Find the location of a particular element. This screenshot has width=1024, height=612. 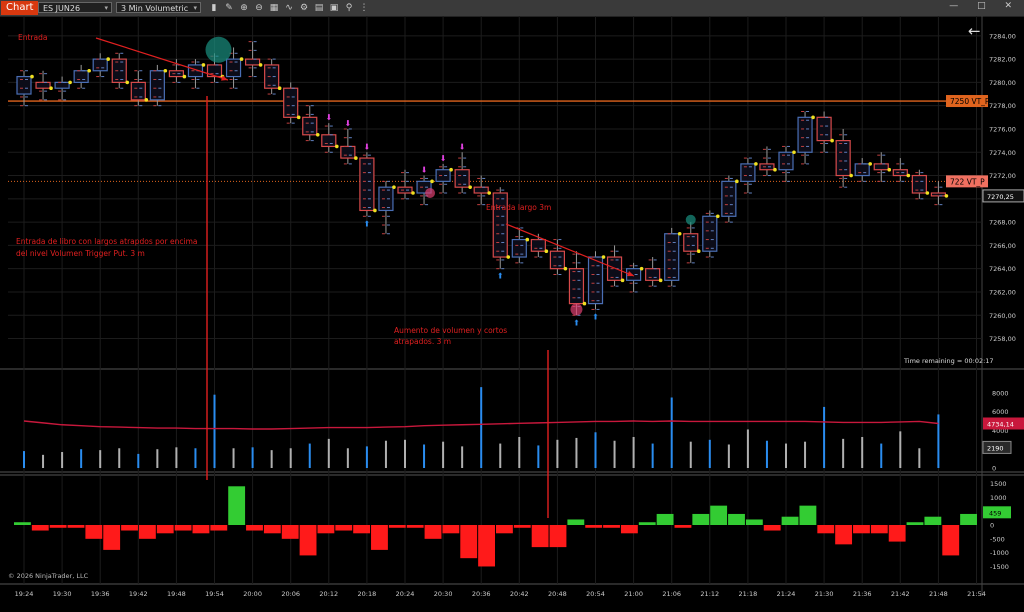

x-tick-label: 21:48 is located at coordinates (938, 594).